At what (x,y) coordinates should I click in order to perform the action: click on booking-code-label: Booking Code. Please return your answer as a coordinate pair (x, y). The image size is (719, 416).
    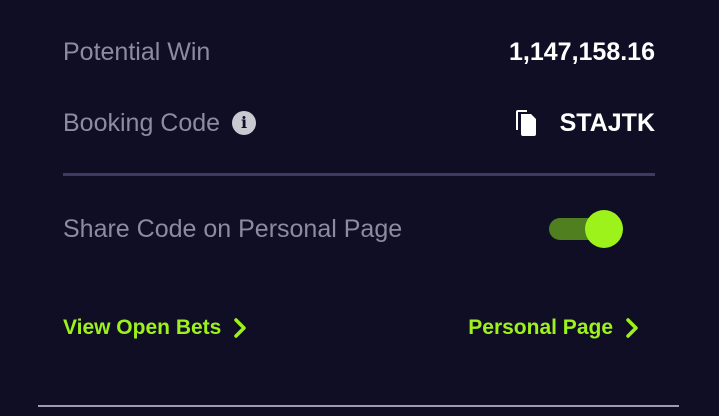
    Looking at the image, I should click on (142, 122).